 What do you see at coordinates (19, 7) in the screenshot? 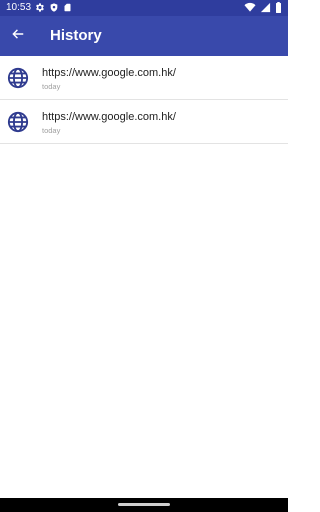
I see `status-time: 10:53` at bounding box center [19, 7].